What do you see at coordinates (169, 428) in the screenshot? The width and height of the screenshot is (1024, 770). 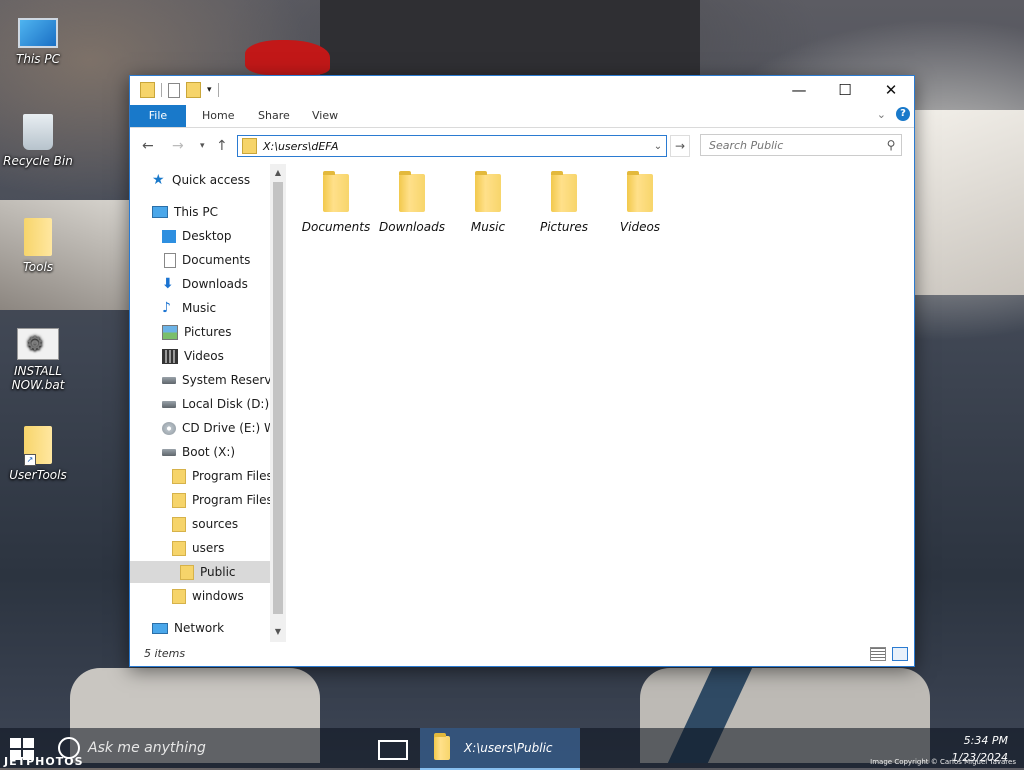 I see `cd-drive-icon` at bounding box center [169, 428].